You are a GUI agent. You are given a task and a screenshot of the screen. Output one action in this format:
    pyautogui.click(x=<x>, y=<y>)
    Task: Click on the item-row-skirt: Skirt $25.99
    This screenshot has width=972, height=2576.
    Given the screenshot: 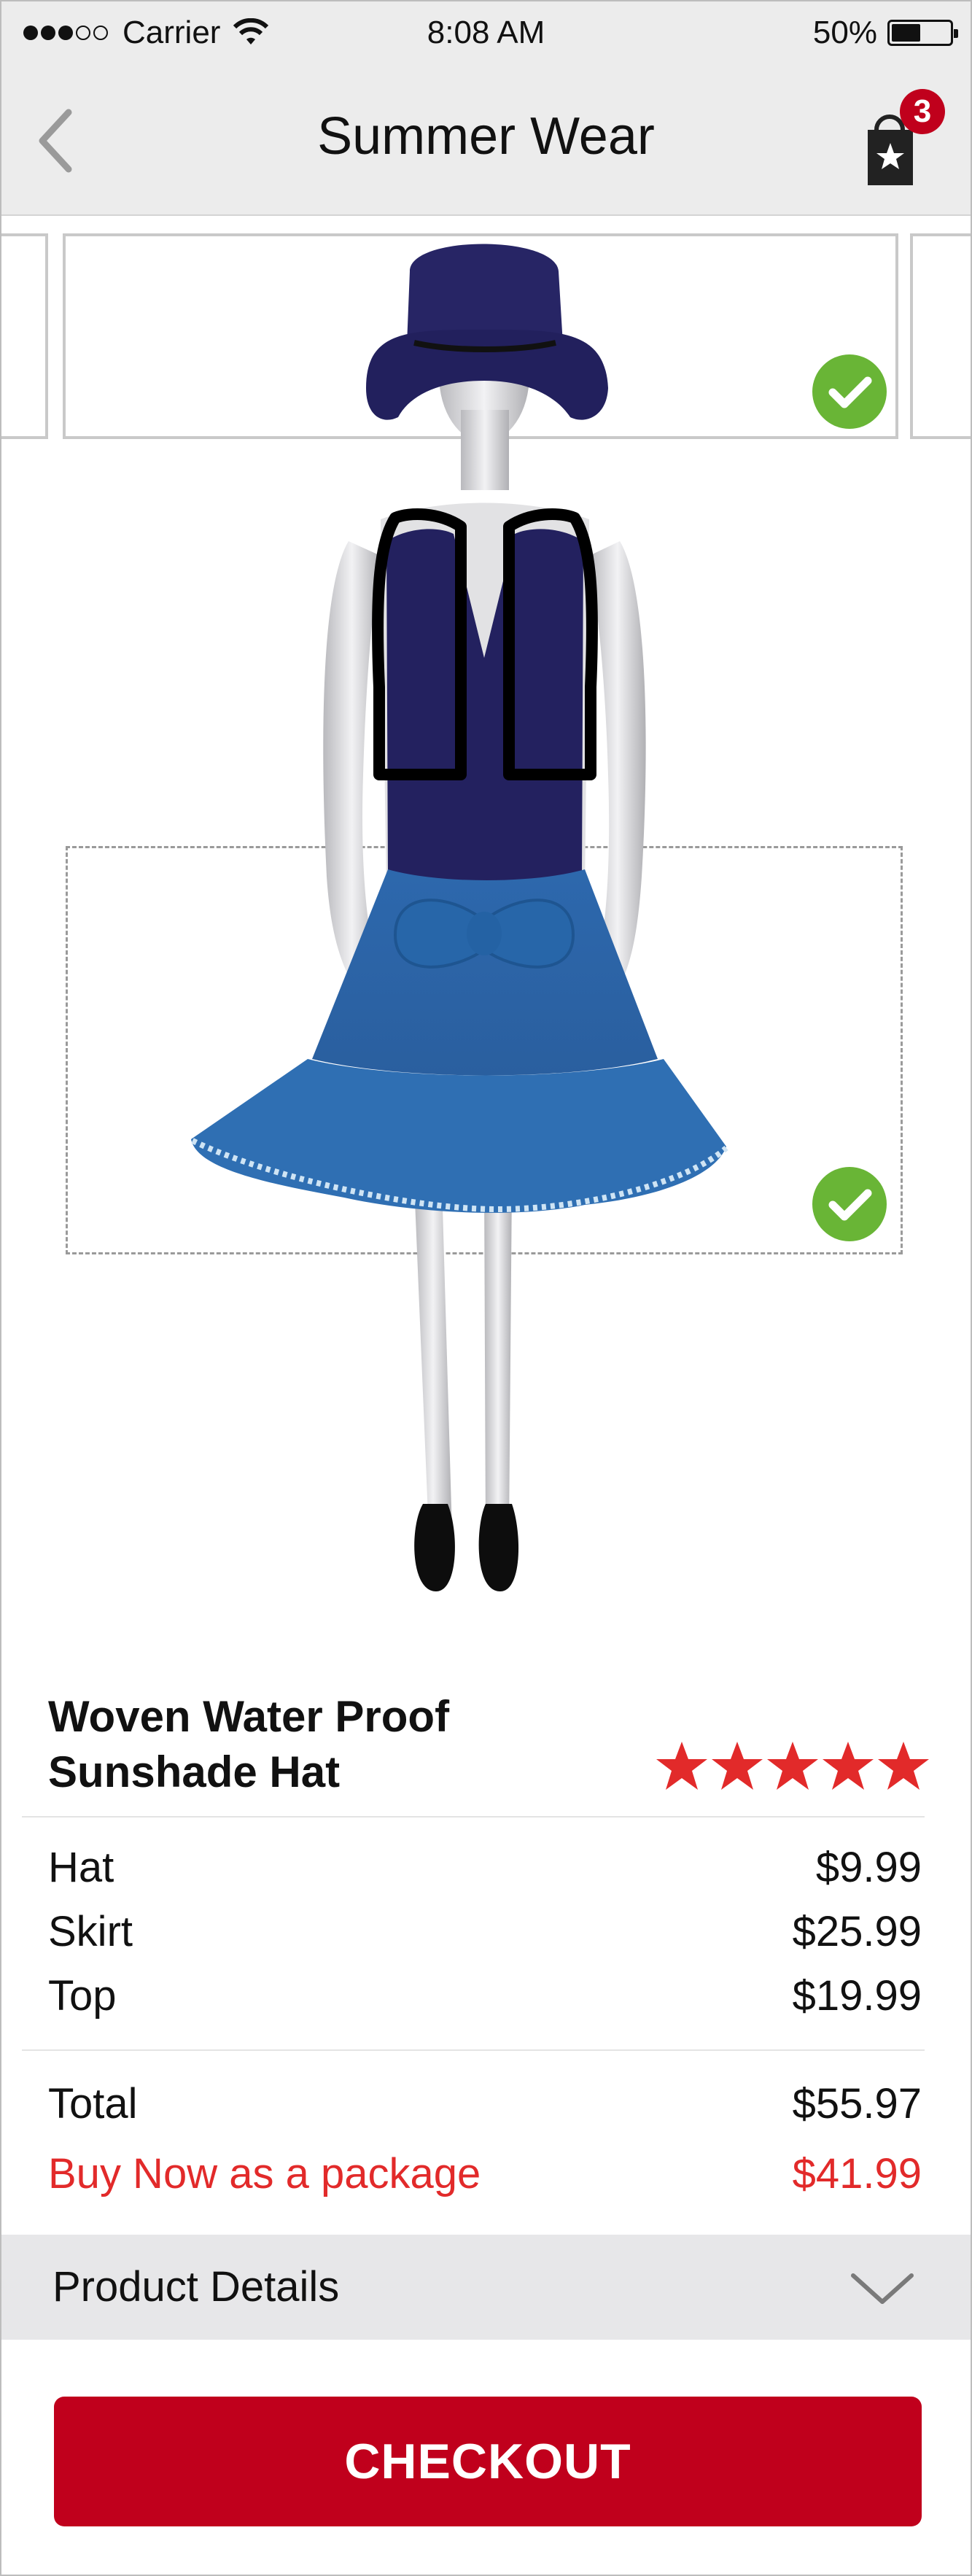 What is the action you would take?
    pyautogui.click(x=485, y=1932)
    